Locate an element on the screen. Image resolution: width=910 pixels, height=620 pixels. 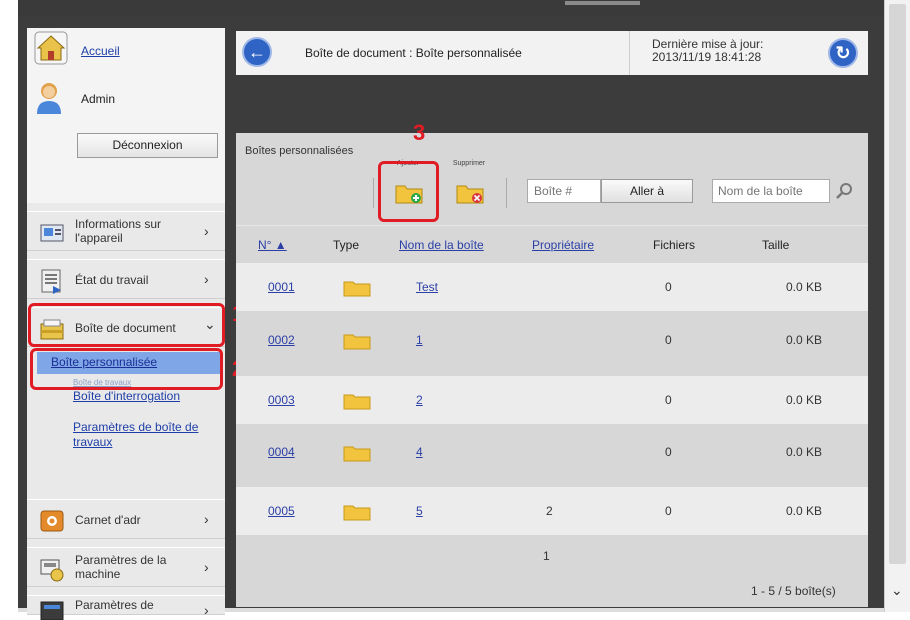
delete-box-label: Supprimer is located at coordinates (469, 163).